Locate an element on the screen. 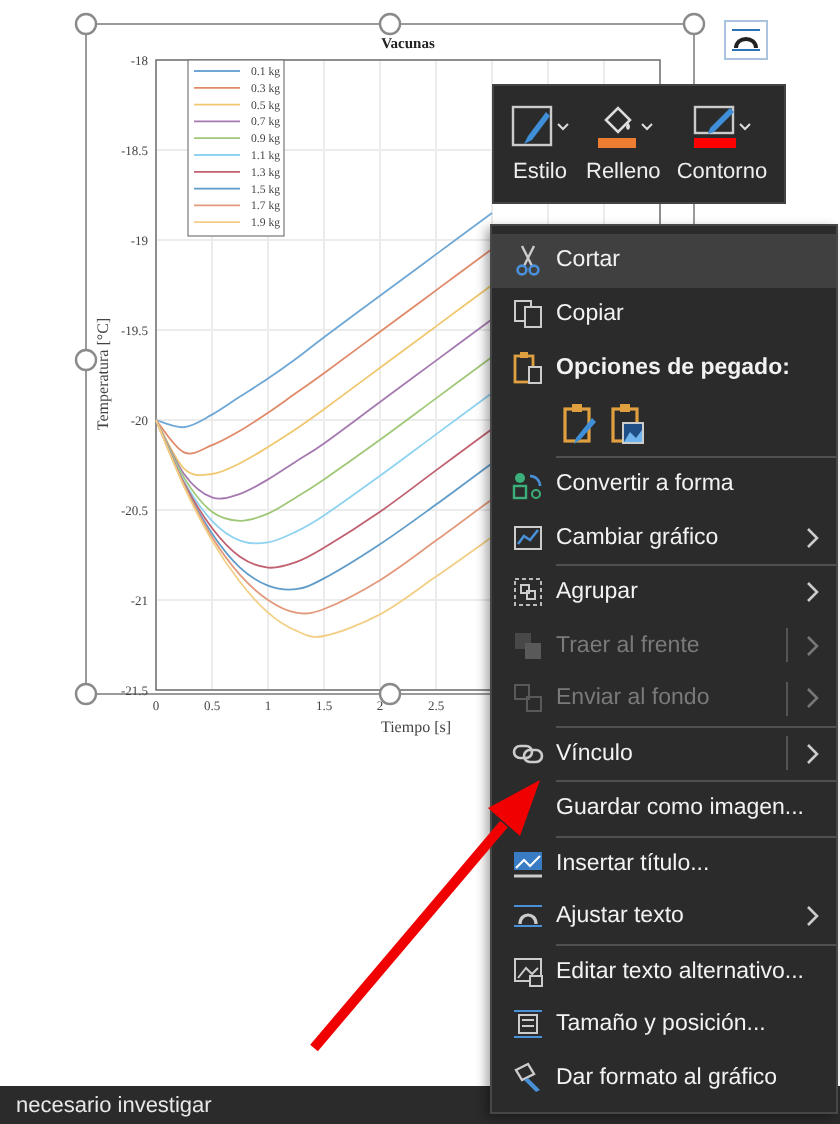 This screenshot has height=1124, width=840. y-axis-label: Temperatura [°C] is located at coordinates (103, 374).